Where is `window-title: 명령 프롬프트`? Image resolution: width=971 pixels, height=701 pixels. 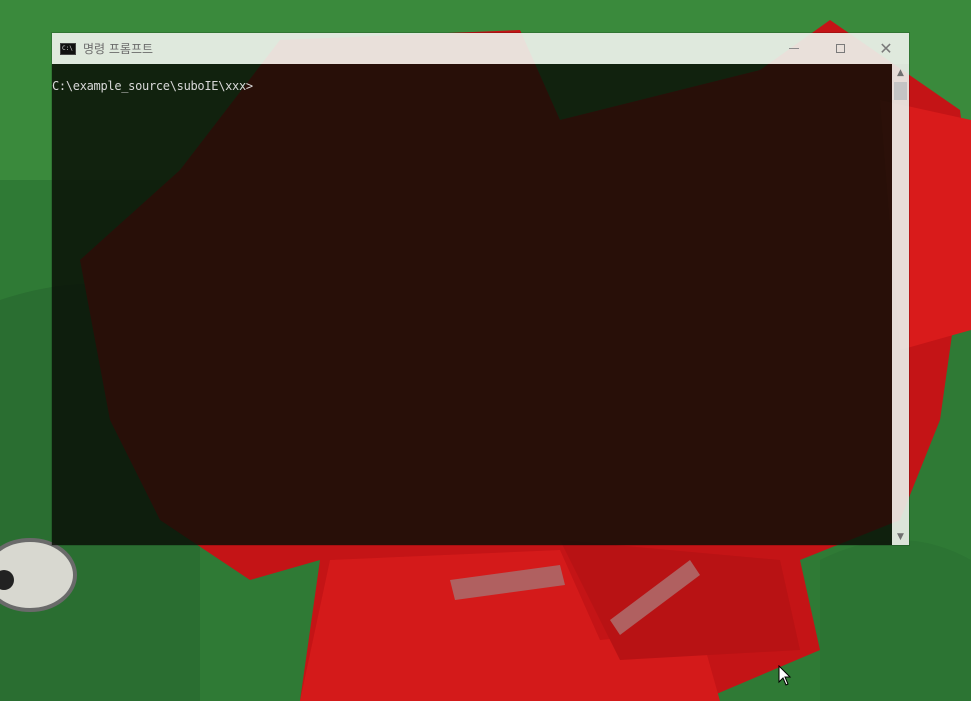 window-title: 명령 프롬프트 is located at coordinates (118, 49).